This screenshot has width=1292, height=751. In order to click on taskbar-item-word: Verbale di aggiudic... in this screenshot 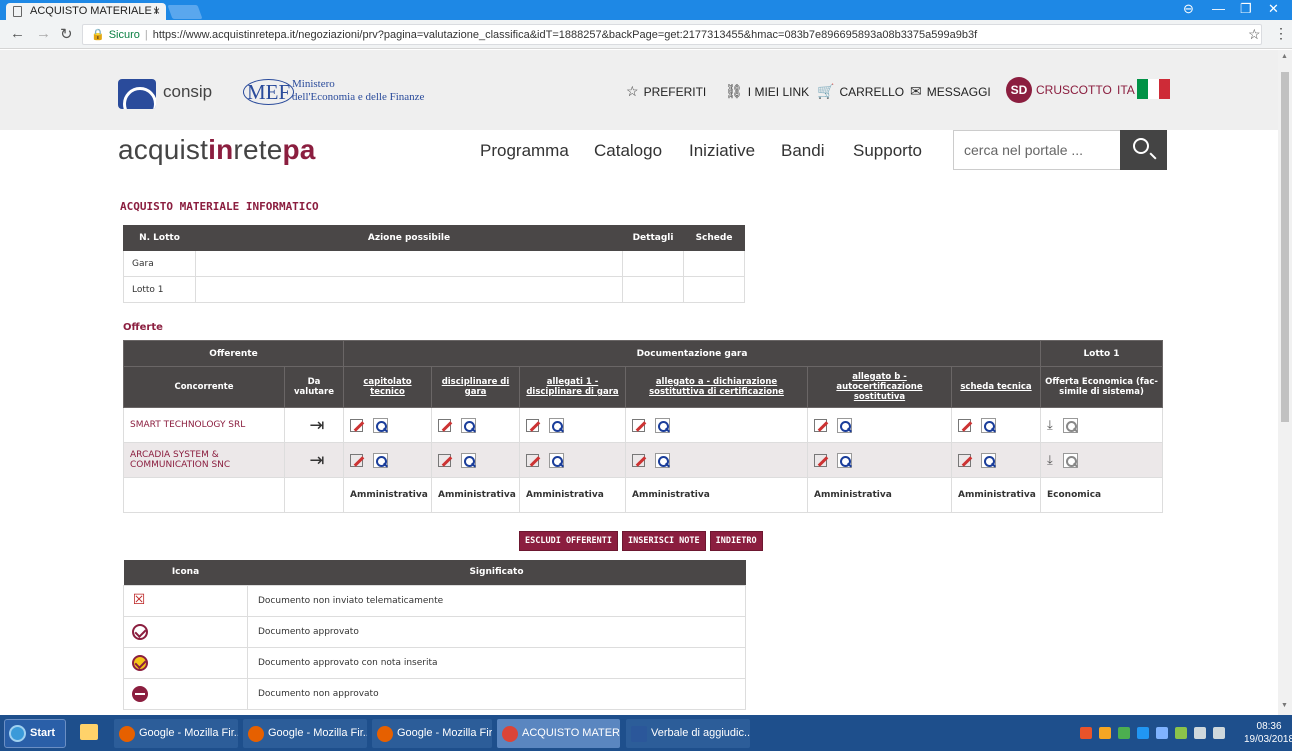, I will do `click(688, 733)`.